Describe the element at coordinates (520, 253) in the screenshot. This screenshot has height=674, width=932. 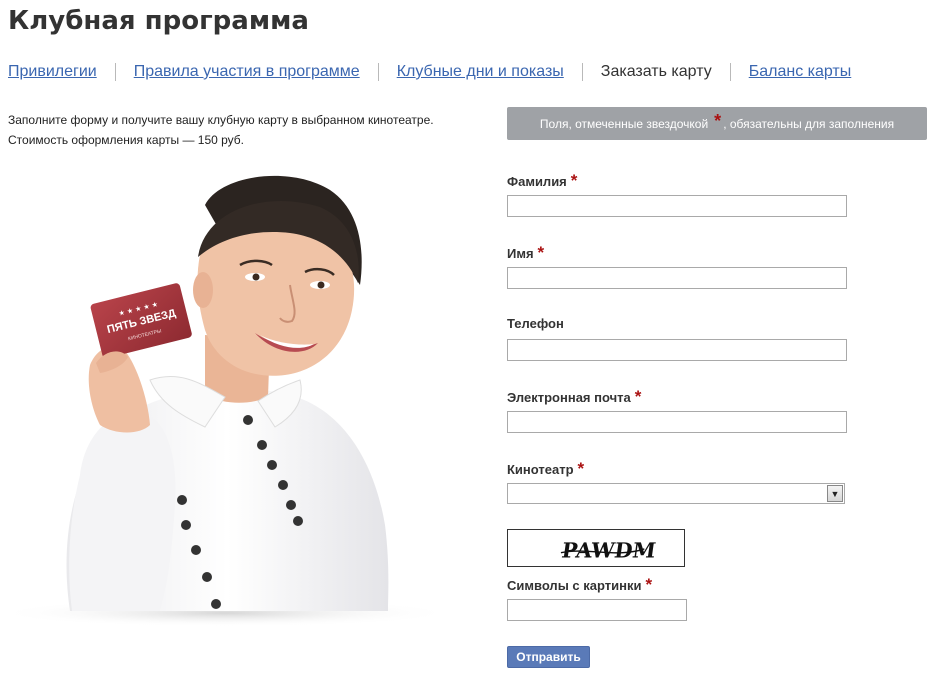
I see `name-label-text: Имя` at that location.